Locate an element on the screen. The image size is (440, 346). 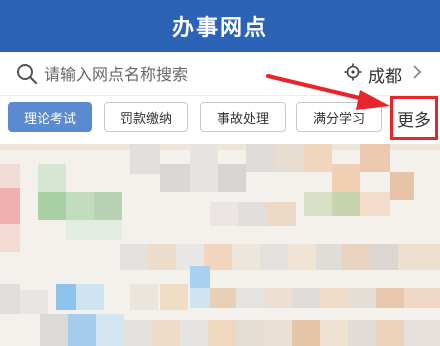
page-title: 办事网点 is located at coordinates (219, 28).